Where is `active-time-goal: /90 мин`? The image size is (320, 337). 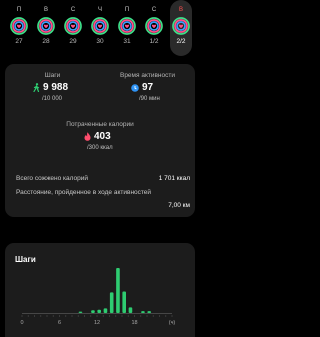 active-time-goal: /90 мин is located at coordinates (149, 99).